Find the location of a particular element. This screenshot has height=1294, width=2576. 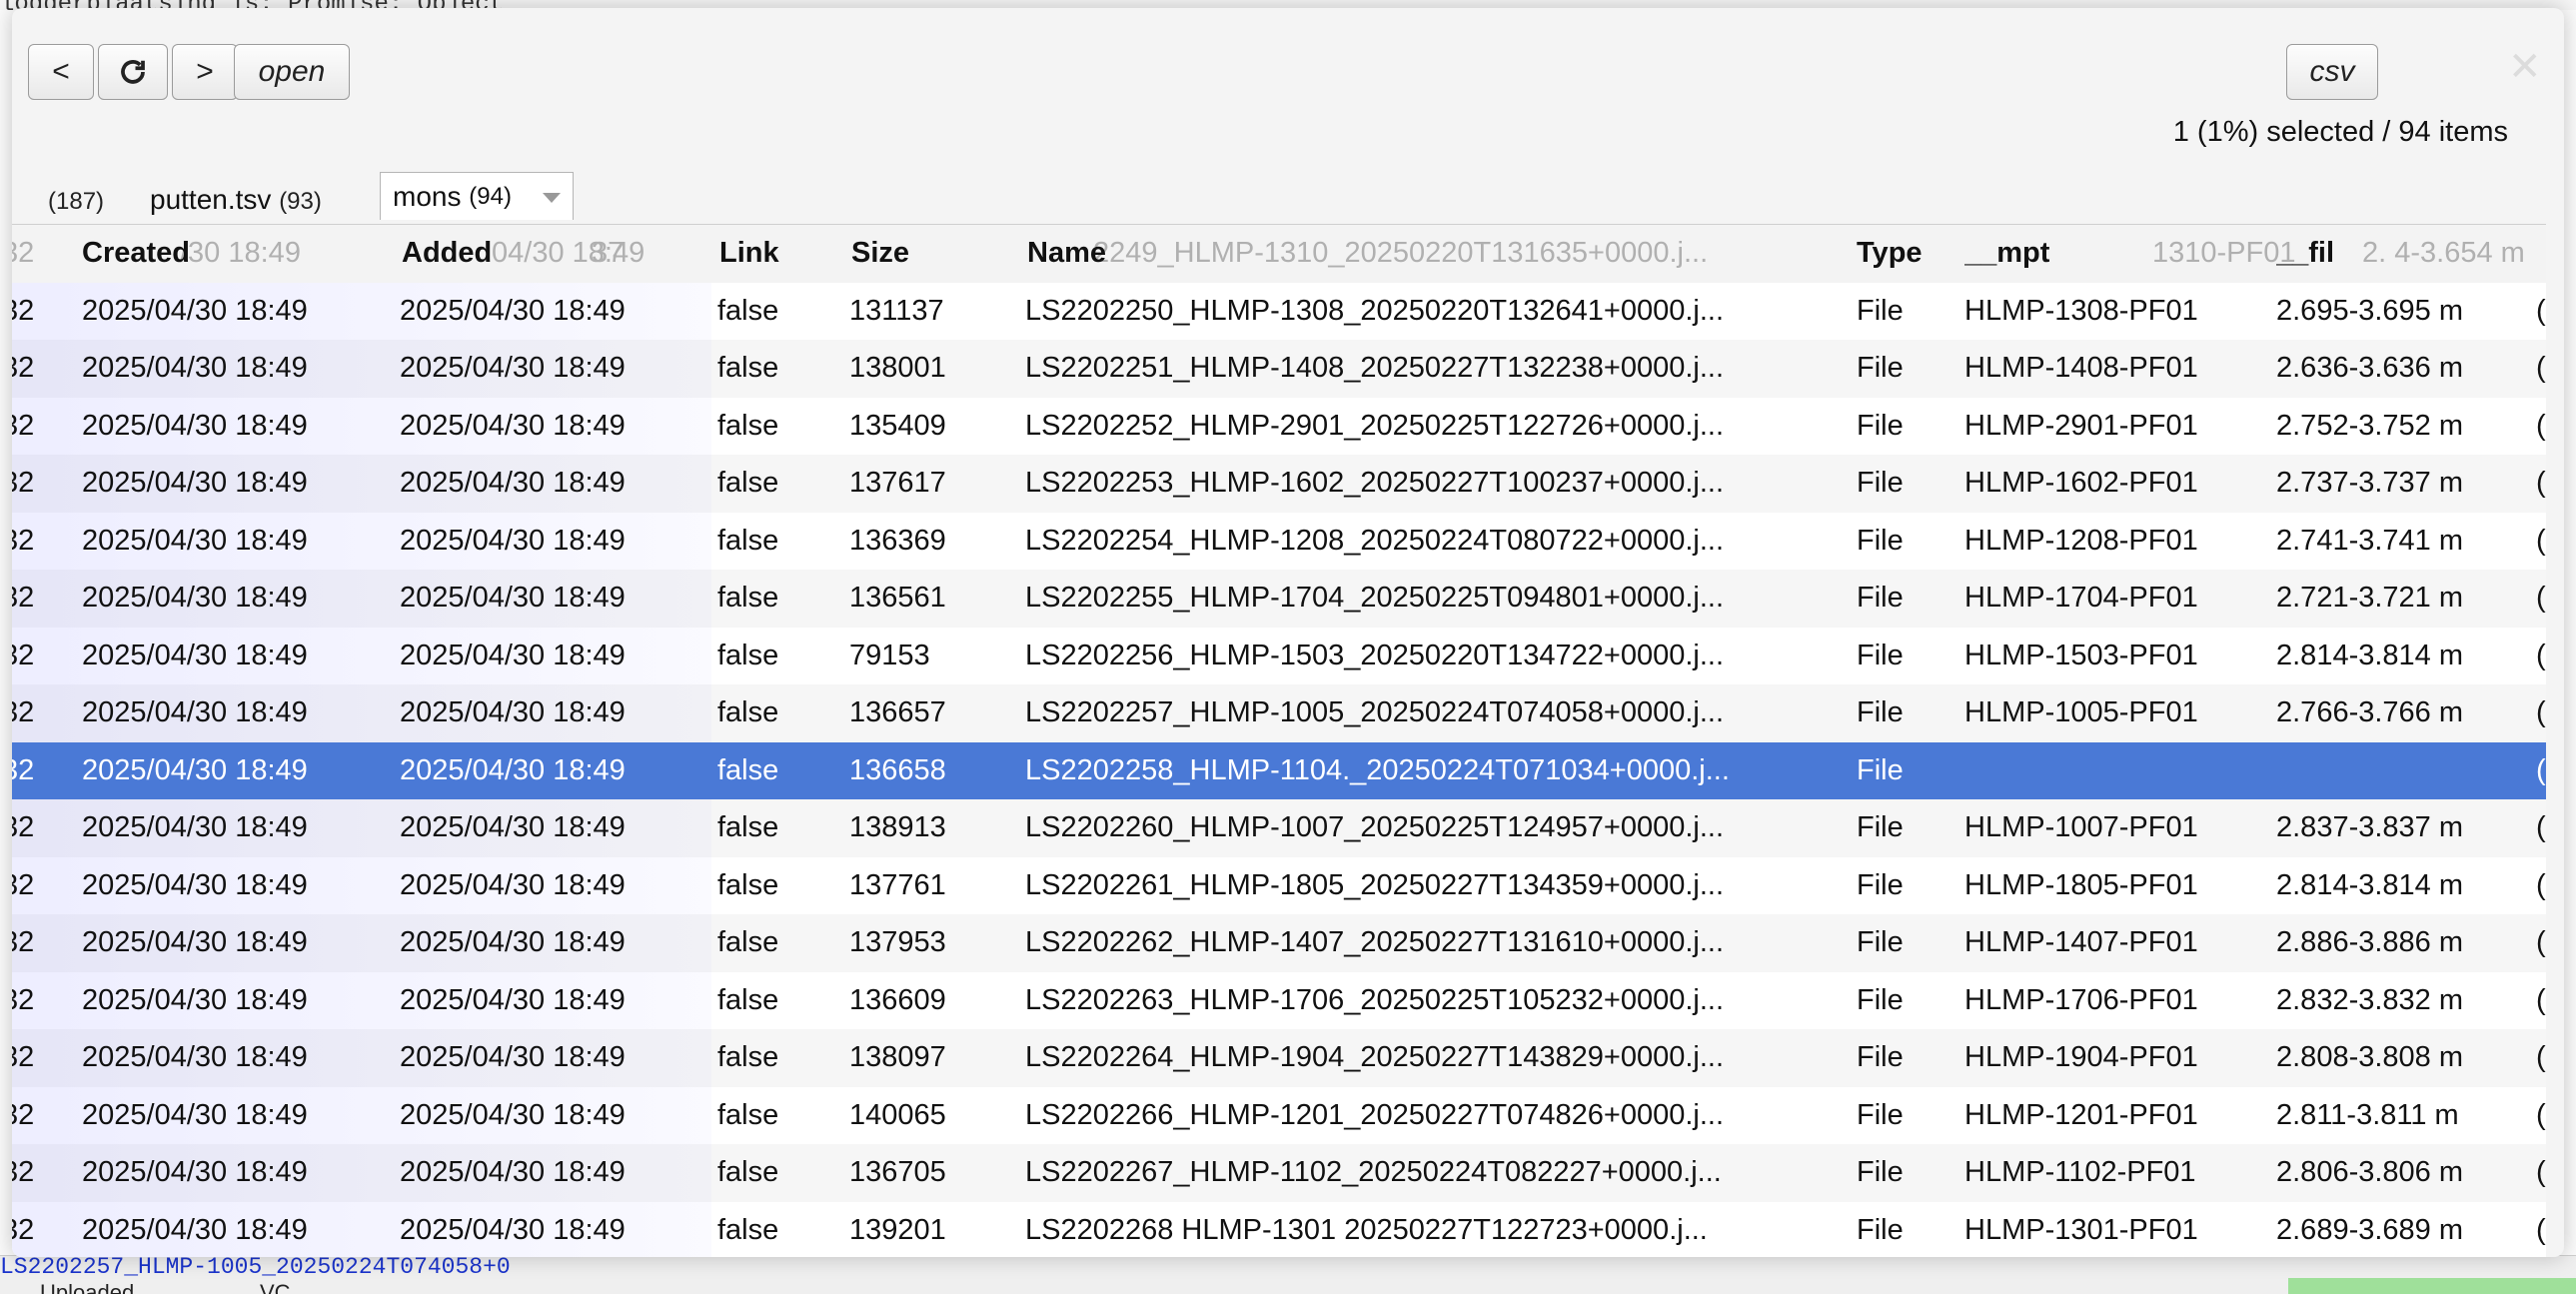

column-header-name: Name is located at coordinates (1066, 254).